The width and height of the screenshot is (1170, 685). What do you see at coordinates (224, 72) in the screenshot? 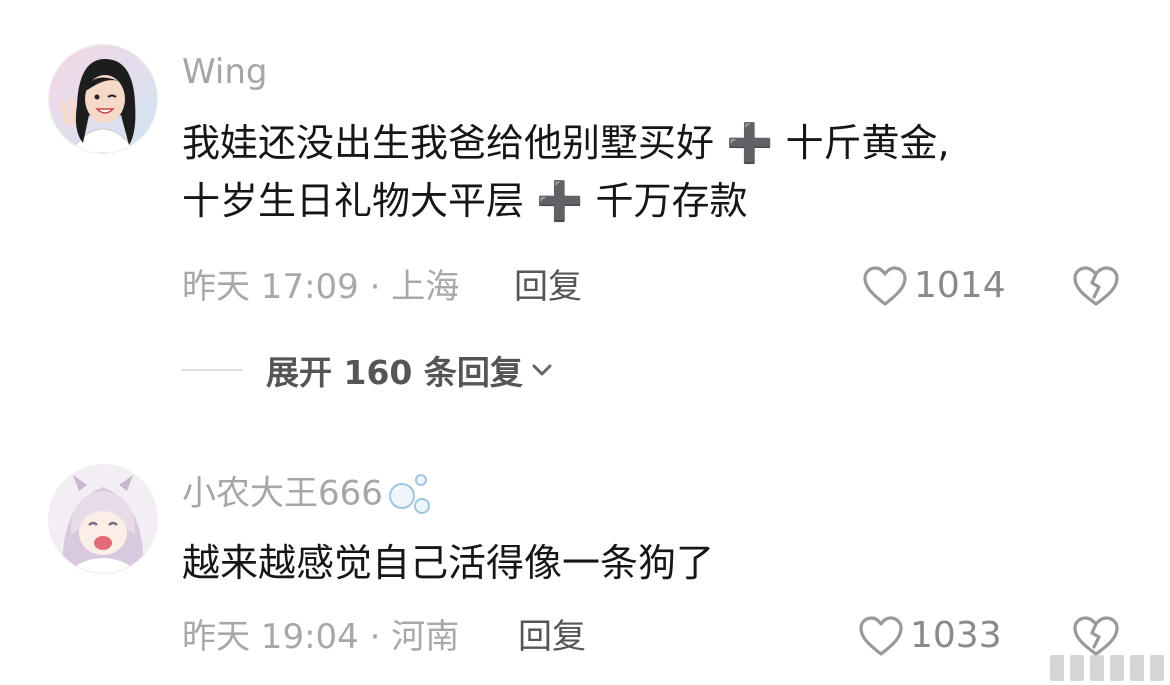
I see `username: Wing` at bounding box center [224, 72].